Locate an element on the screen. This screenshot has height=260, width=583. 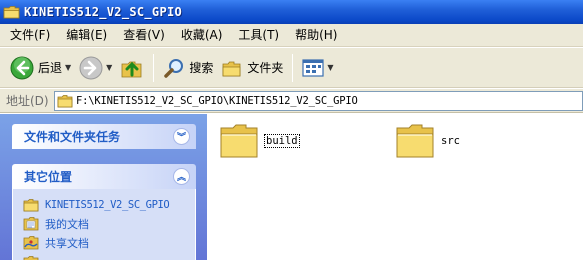
back-button: 后退 ▼ is located at coordinates (40, 68).